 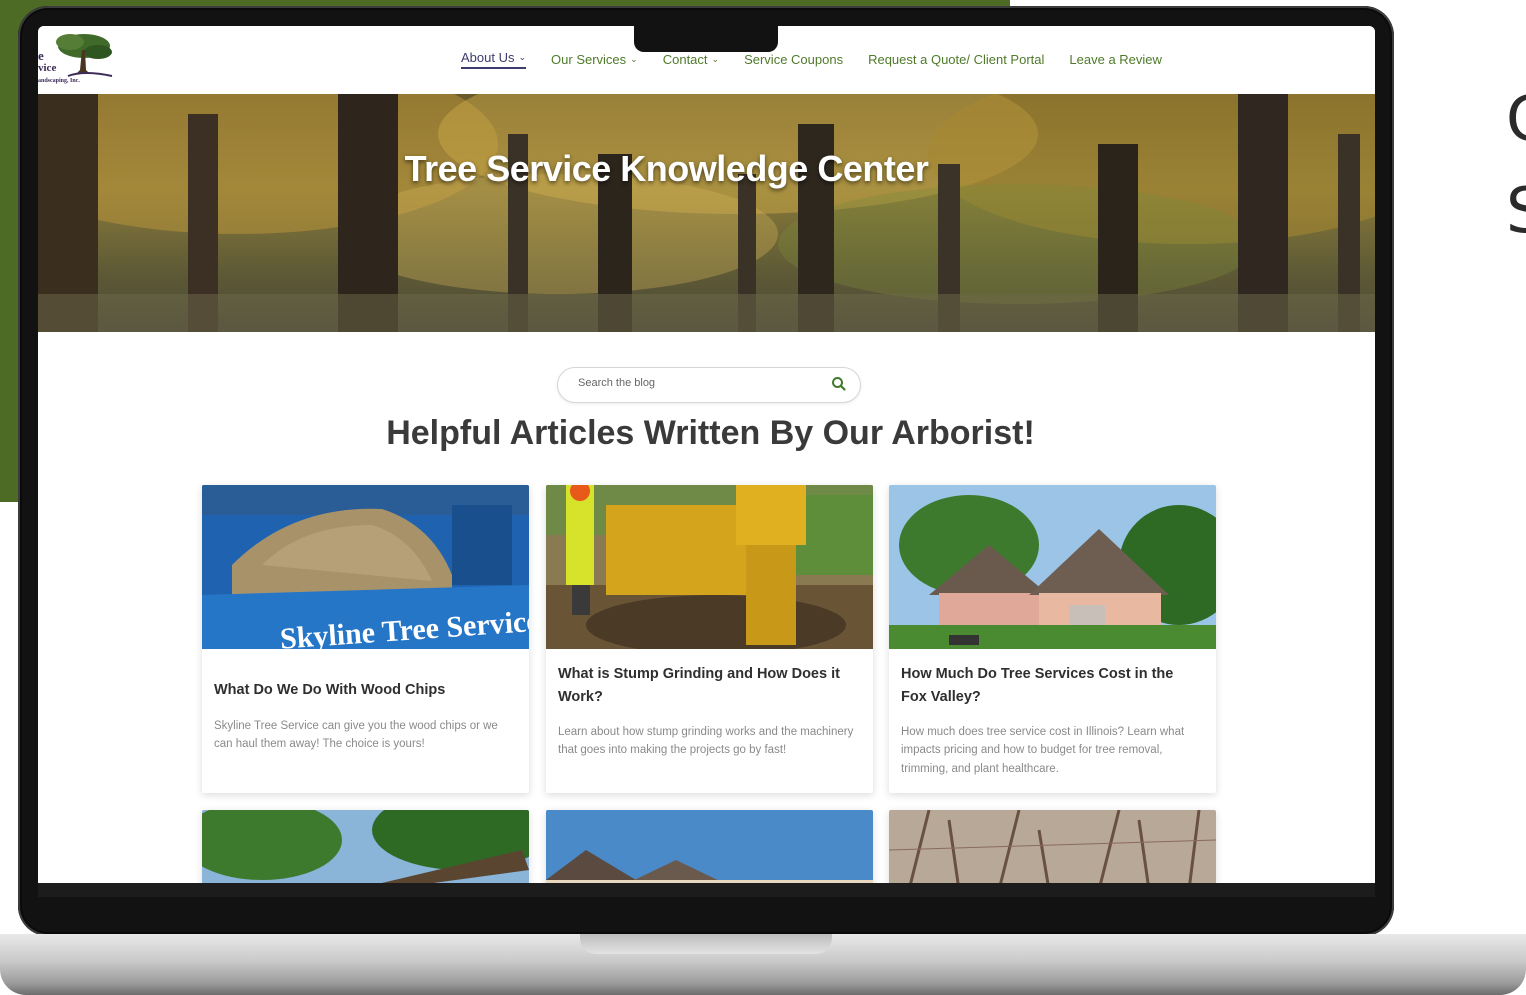 What do you see at coordinates (706, 890) in the screenshot?
I see `laptop-screen-chin` at bounding box center [706, 890].